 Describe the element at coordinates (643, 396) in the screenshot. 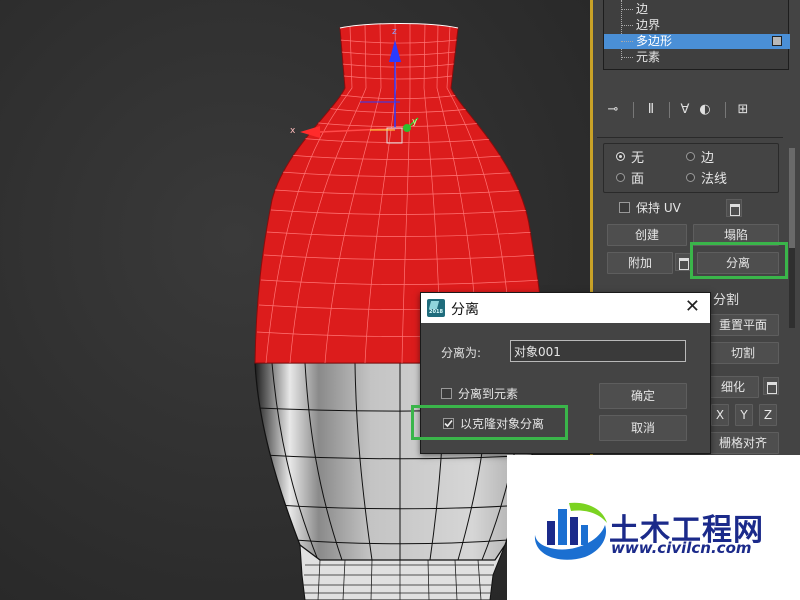

I see `ok-button: 确定` at that location.